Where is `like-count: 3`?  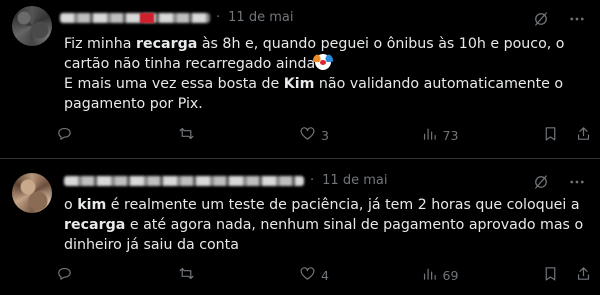
like-count: 3 is located at coordinates (325, 135).